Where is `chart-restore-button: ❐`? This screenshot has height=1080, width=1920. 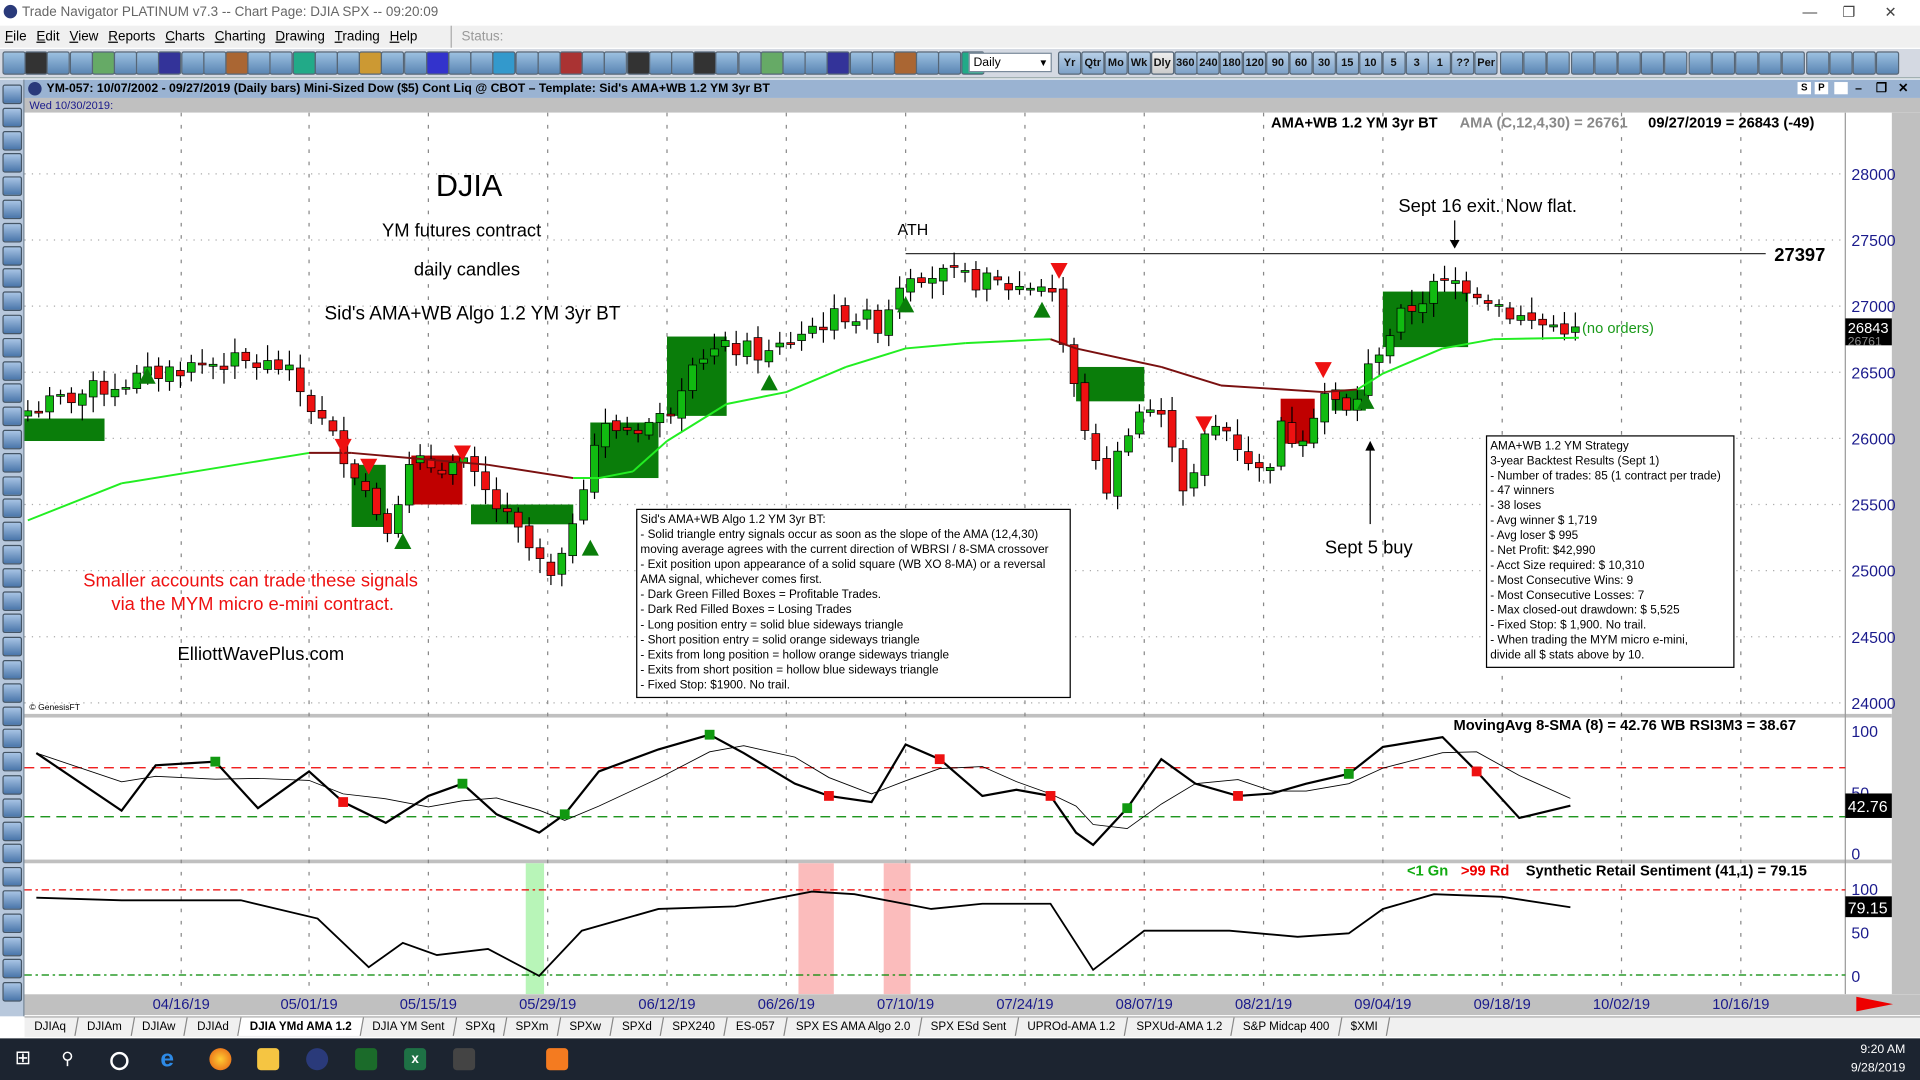 chart-restore-button: ❐ is located at coordinates (1881, 89).